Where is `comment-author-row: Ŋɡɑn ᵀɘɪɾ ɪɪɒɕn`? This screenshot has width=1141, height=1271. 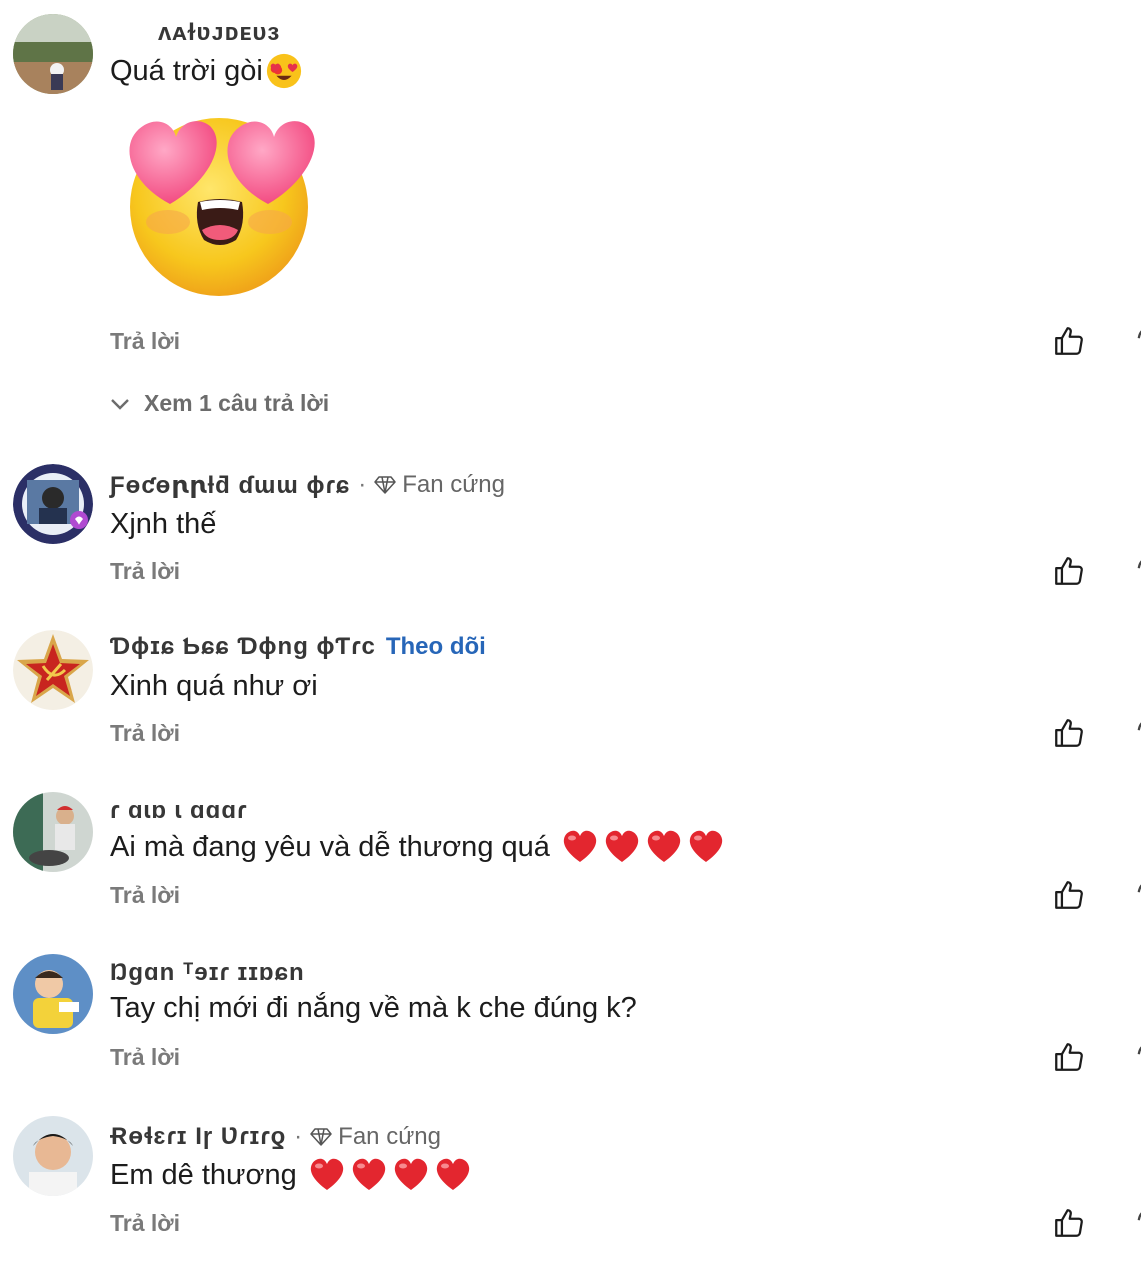 comment-author-row: Ŋɡɑn ᵀɘɪɾ ɪɪɒɕn is located at coordinates (207, 973).